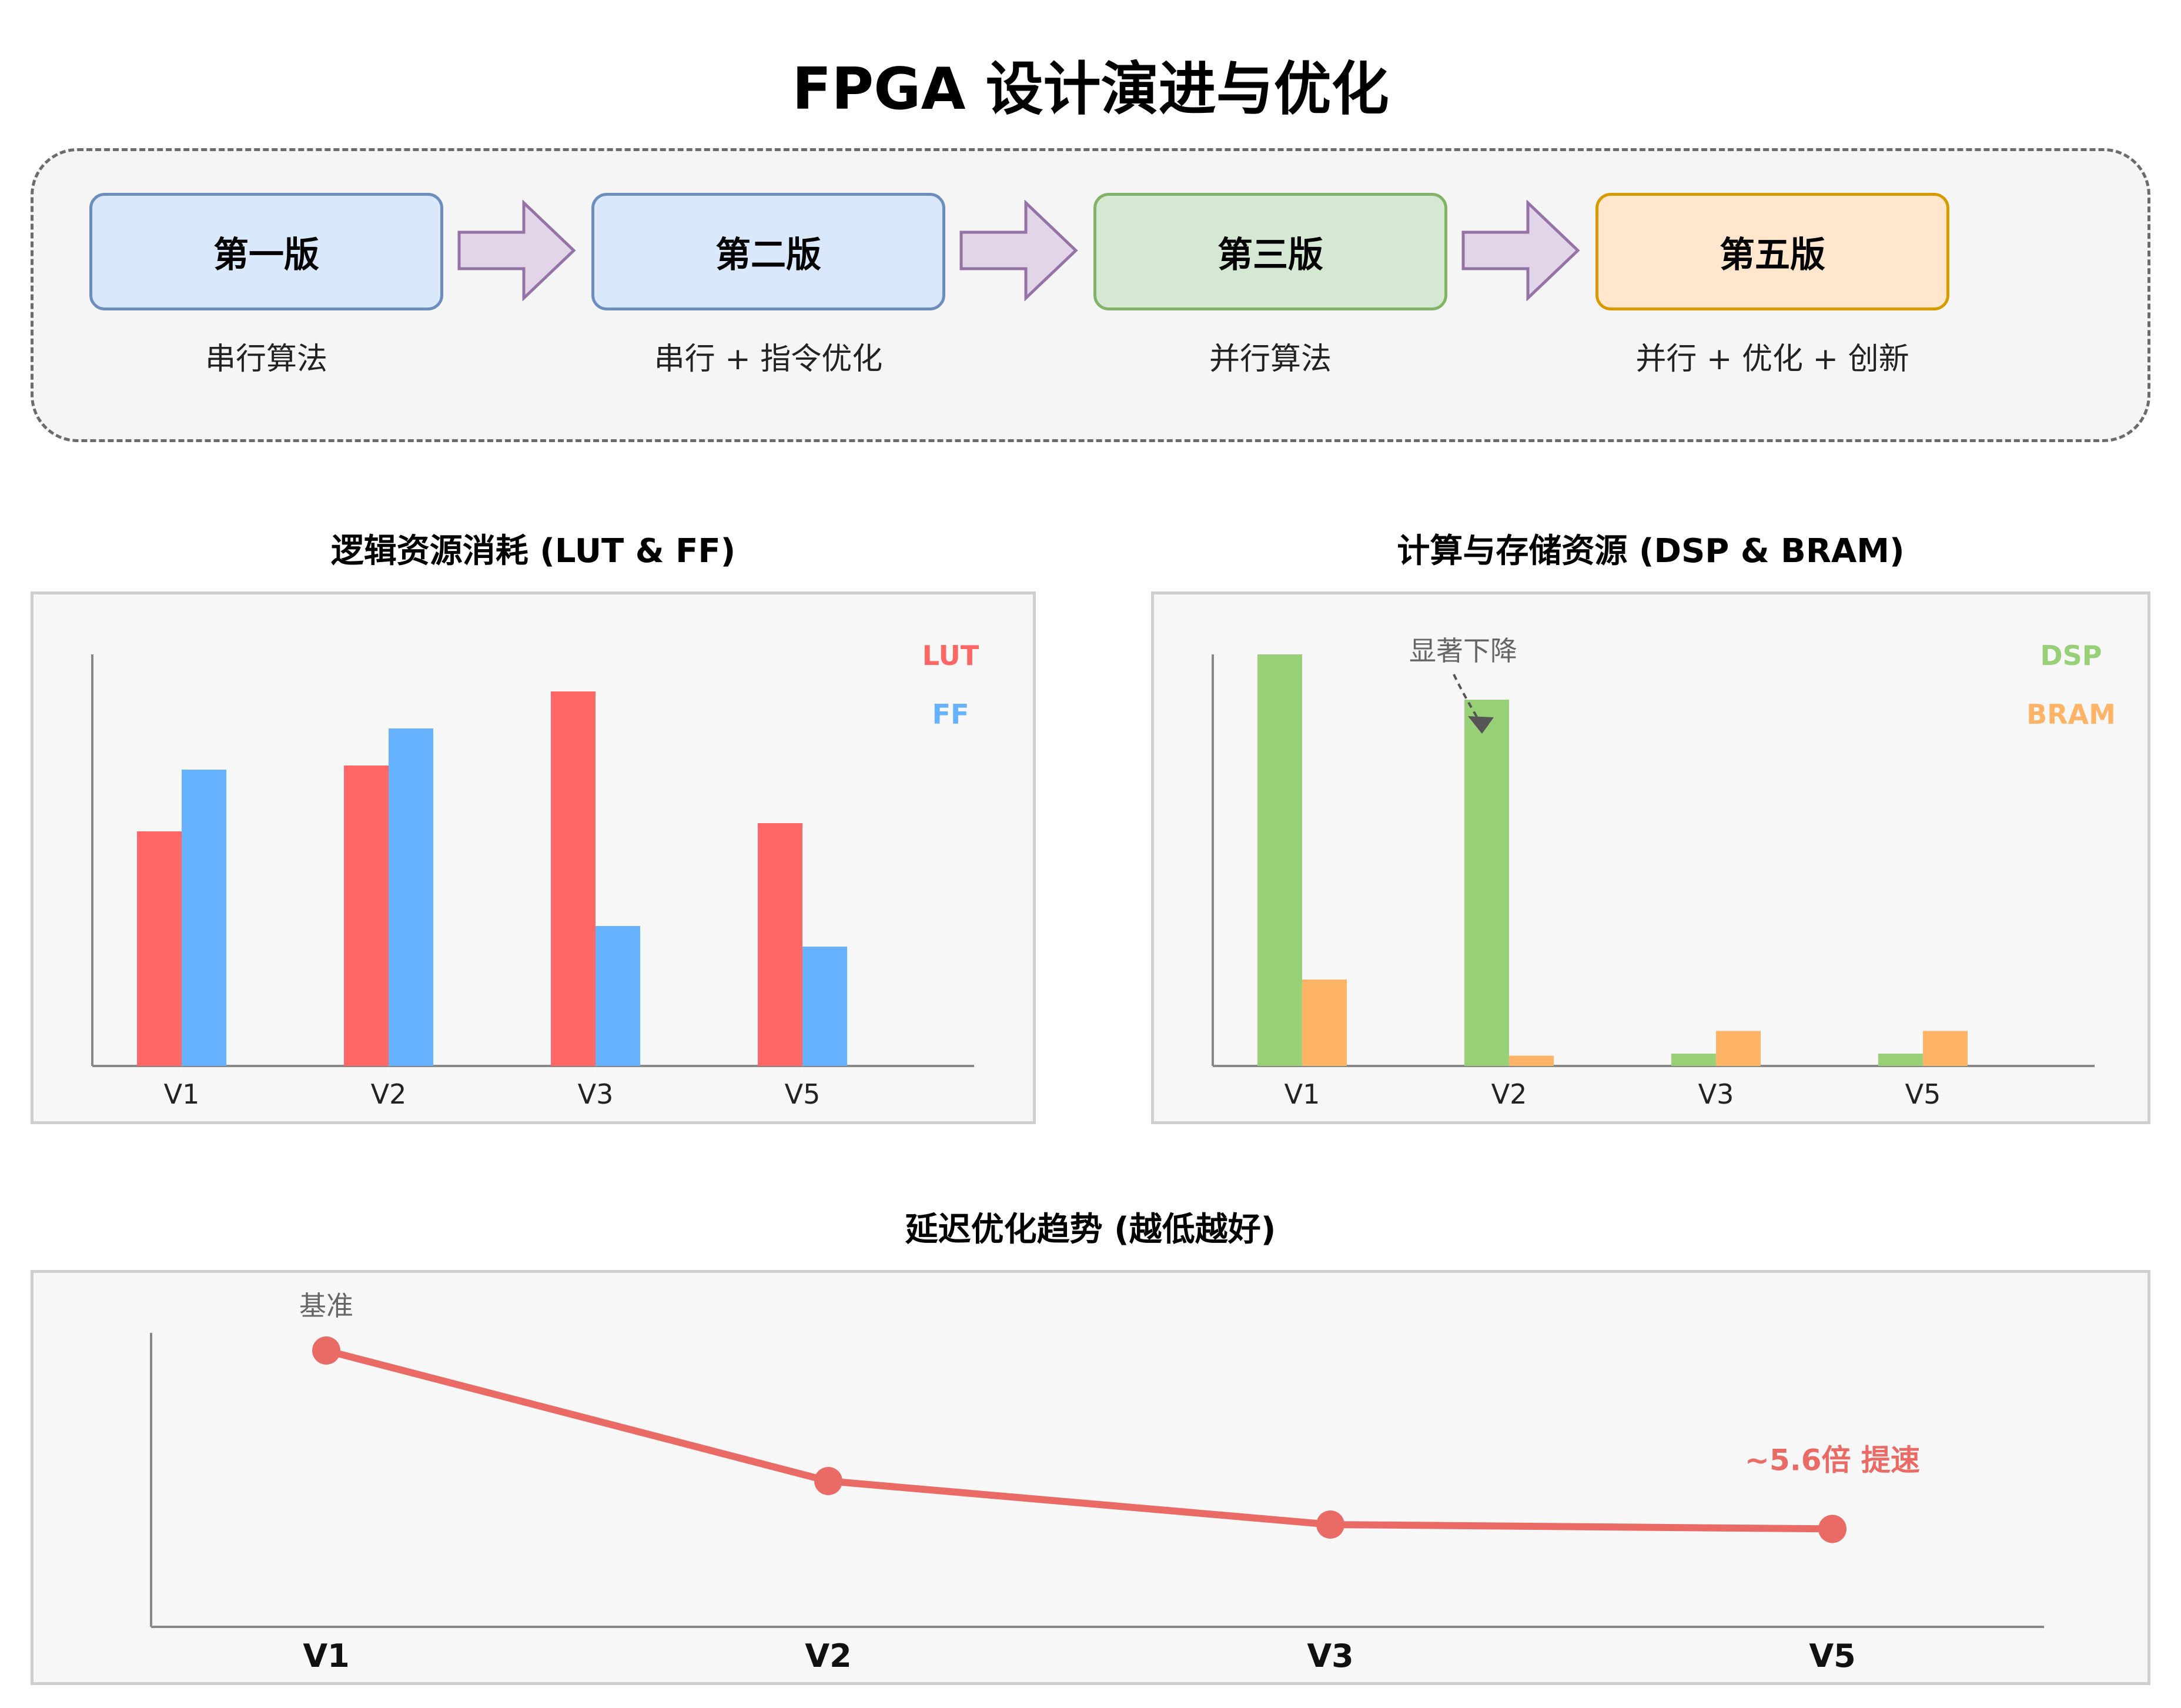 The height and width of the screenshot is (1708, 2181). I want to click on compute-storage-chart: V1 V2 V3 V5 DSP BRAM 显著下降, so click(1664, 872).